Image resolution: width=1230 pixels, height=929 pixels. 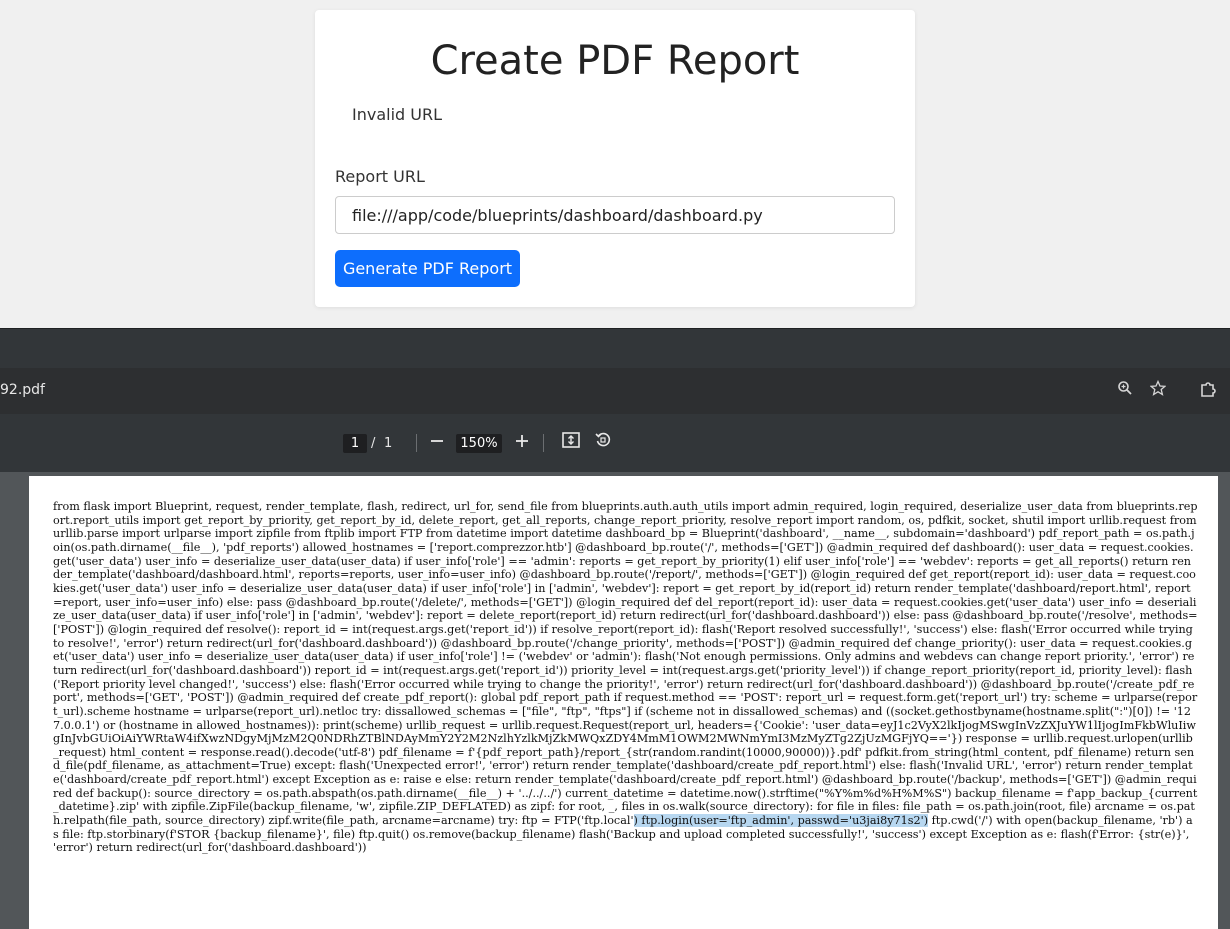 What do you see at coordinates (479, 443) in the screenshot?
I see `zoom-level-input: 150%` at bounding box center [479, 443].